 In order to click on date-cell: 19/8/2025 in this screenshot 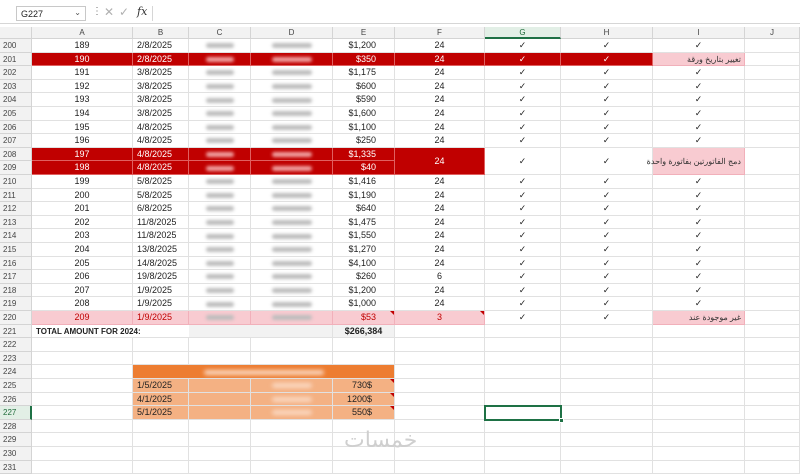, I will do `click(161, 277)`.